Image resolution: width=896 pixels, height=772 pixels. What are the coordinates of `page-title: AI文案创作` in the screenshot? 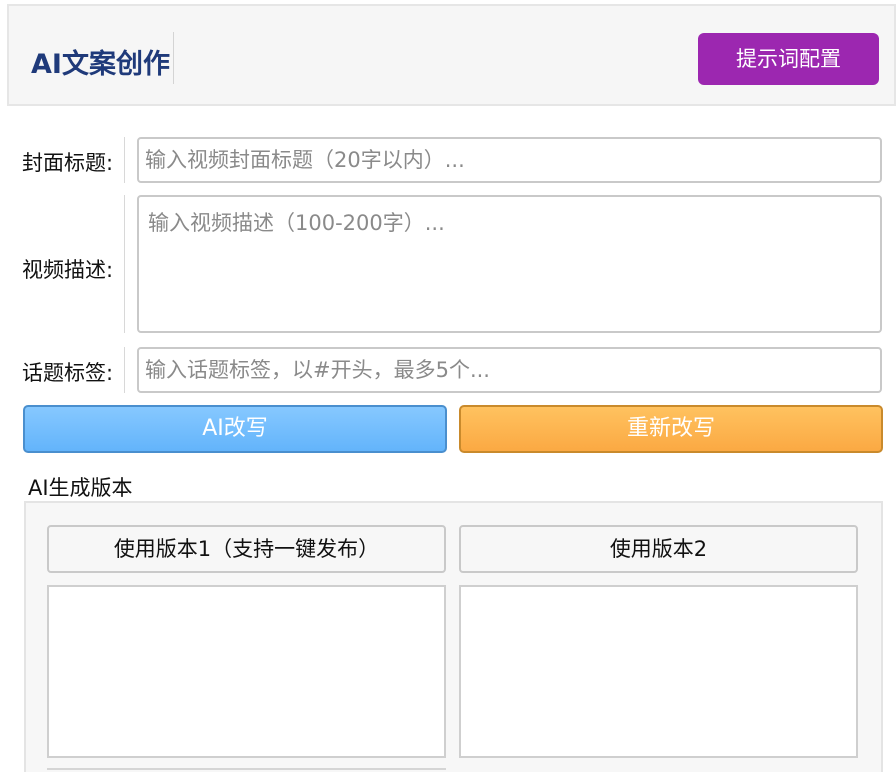 It's located at (100, 64).